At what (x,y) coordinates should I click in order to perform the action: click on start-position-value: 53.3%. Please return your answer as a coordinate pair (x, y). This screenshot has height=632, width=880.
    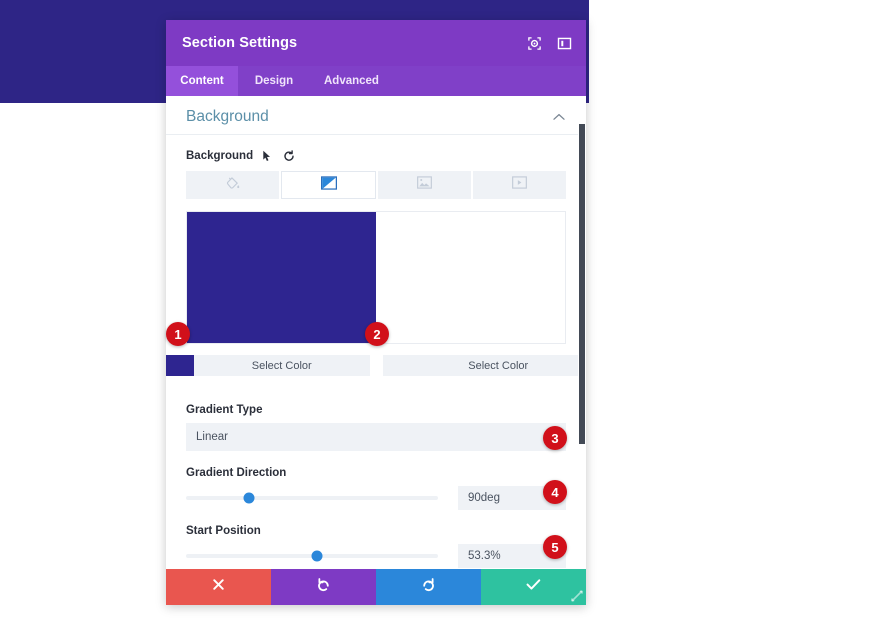
    Looking at the image, I should click on (484, 556).